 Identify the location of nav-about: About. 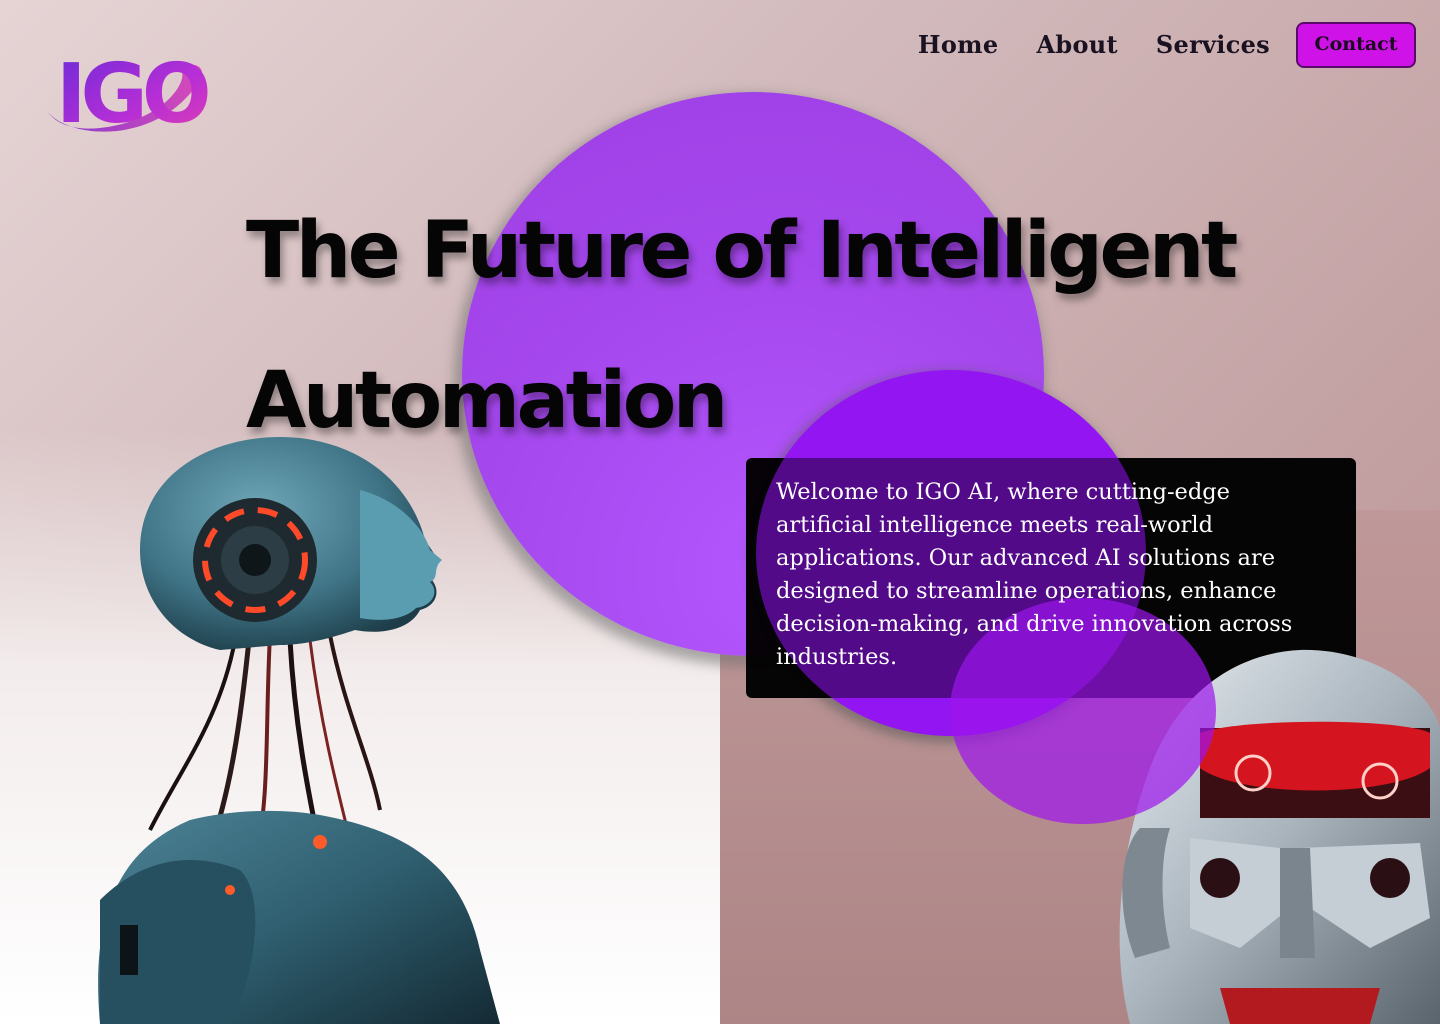
(1076, 44).